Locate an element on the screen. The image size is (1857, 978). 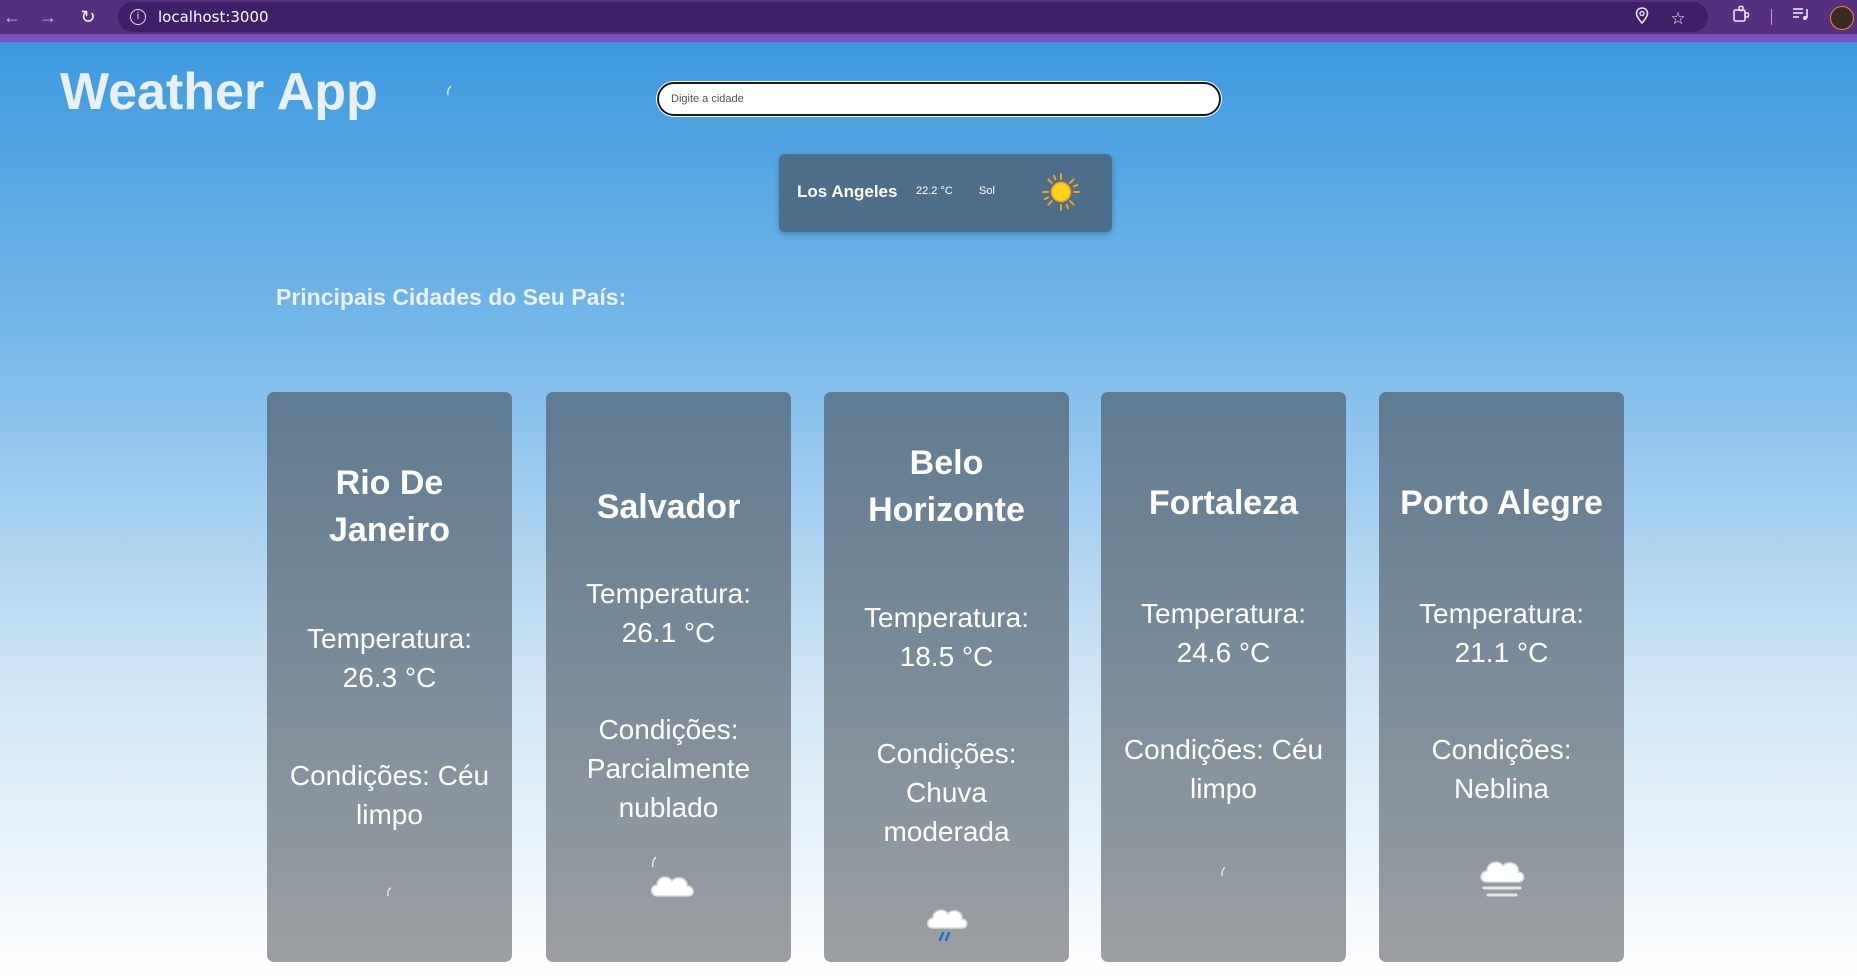
condition-line: nublado is located at coordinates (668, 807).